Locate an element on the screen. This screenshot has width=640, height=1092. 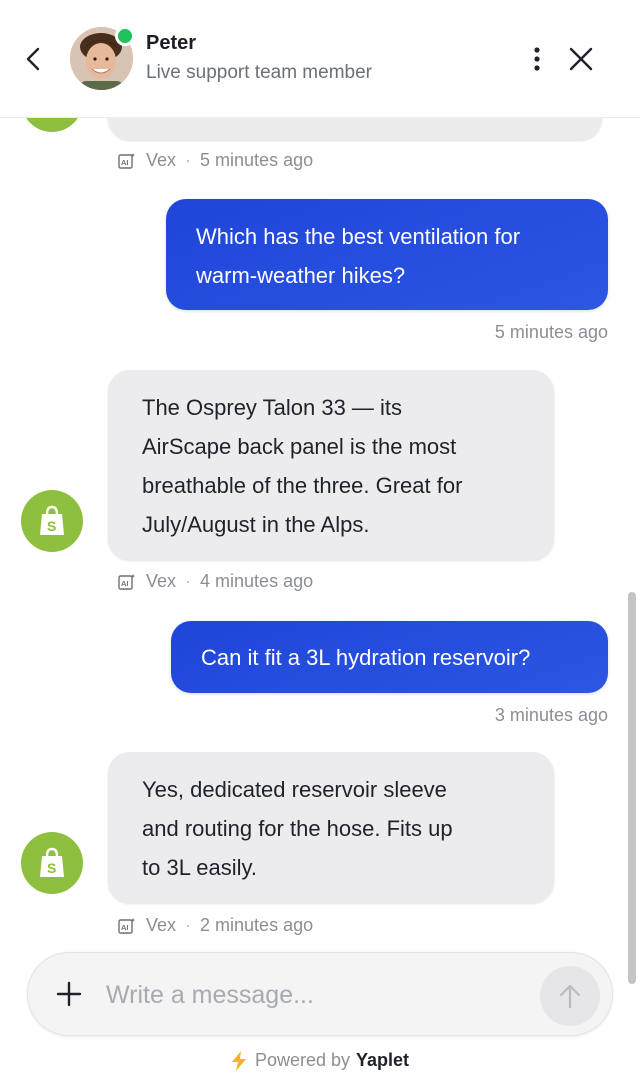
vertical-dots-icon is located at coordinates (537, 59).